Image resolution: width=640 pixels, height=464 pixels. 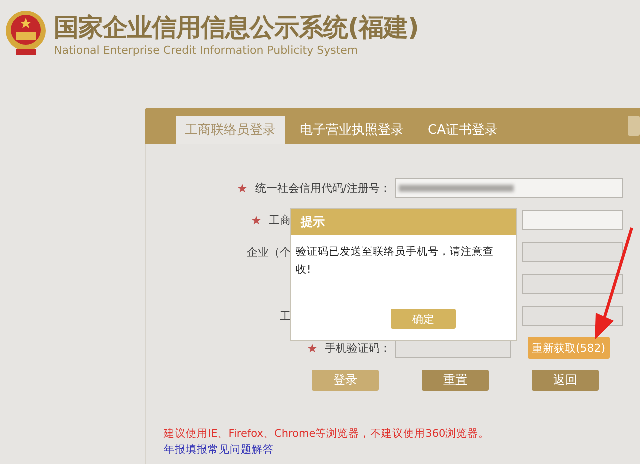 I want to click on browser-notice: 建议使用IE、Firefox、Chrome等浏览器，不建议使用360浏览器。, so click(x=327, y=434).